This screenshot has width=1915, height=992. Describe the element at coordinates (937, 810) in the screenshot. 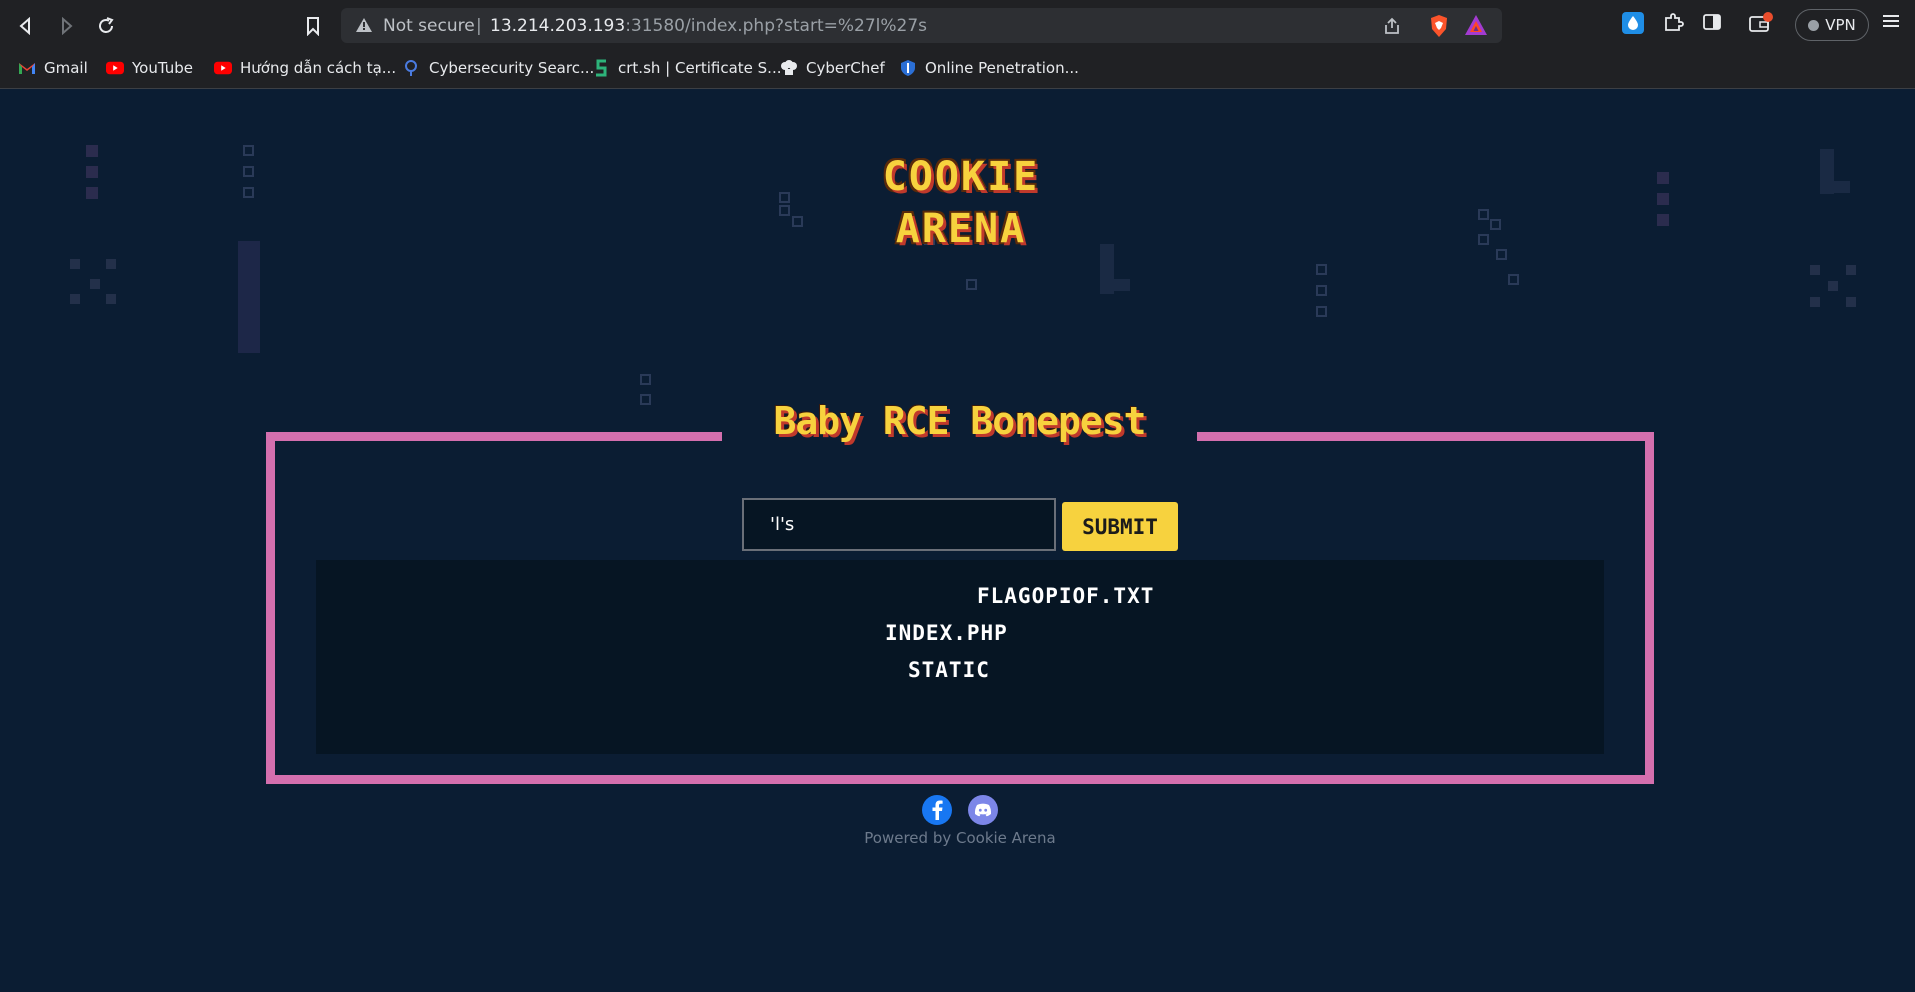

I see `facebook-icon` at that location.